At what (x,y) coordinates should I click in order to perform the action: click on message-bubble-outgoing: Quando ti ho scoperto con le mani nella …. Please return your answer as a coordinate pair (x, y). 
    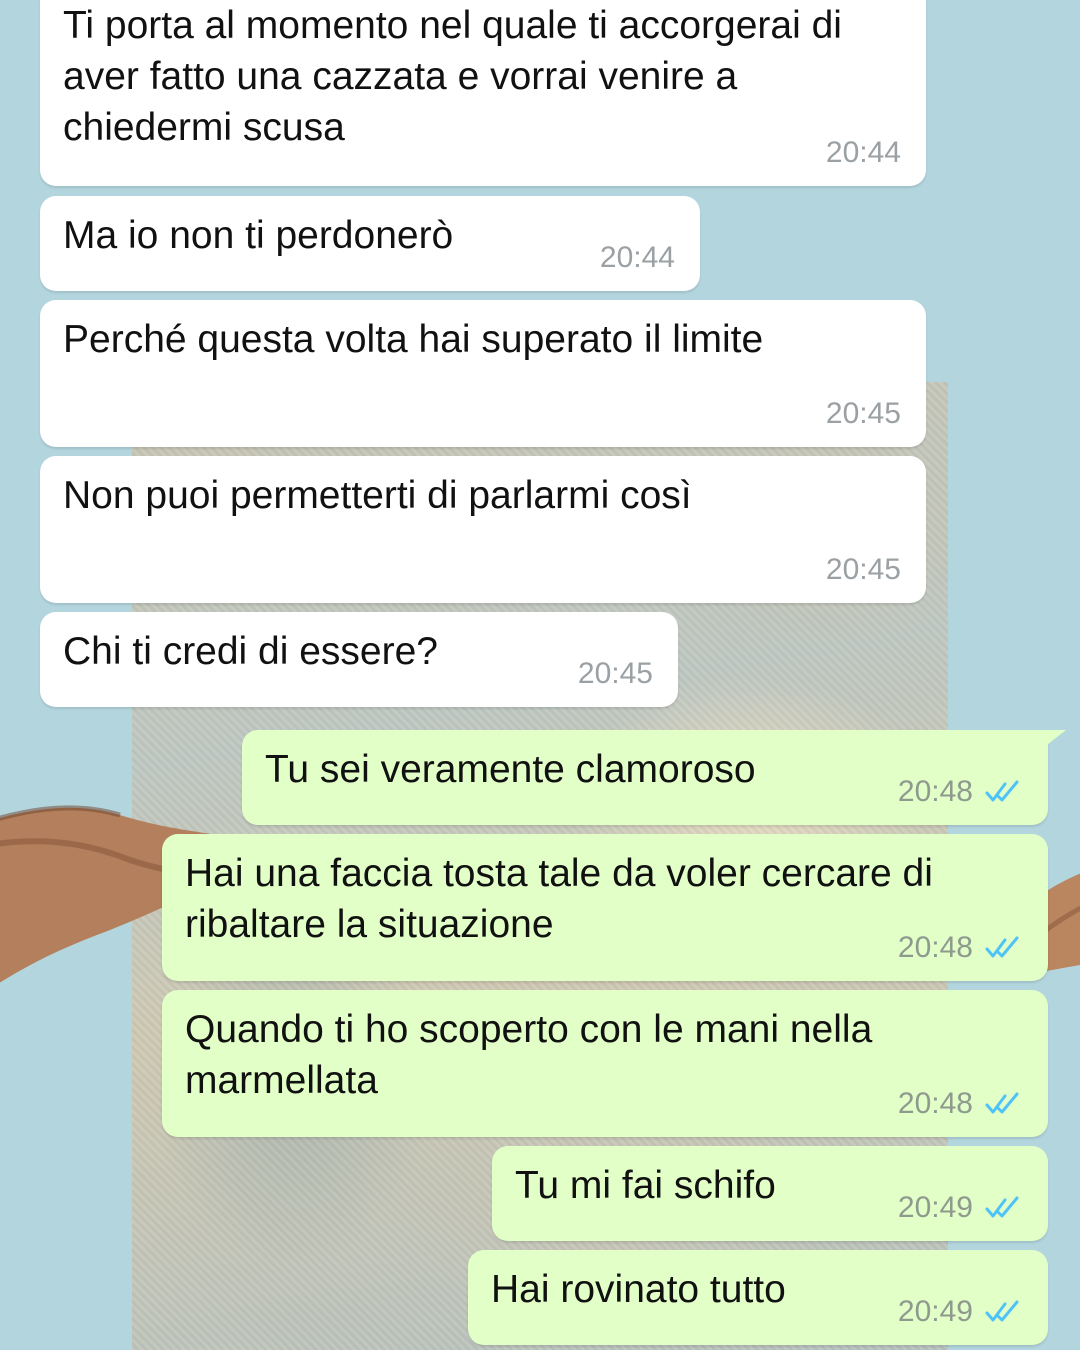
    Looking at the image, I should click on (605, 1063).